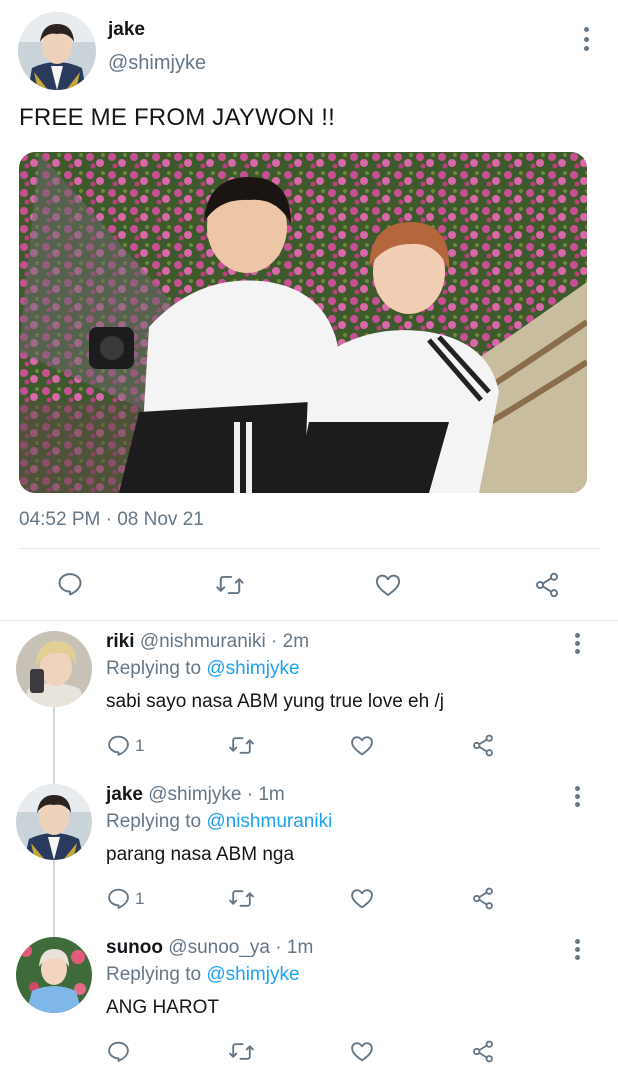  Describe the element at coordinates (111, 520) in the screenshot. I see `tweet-timestamp: 04:52 PM · 08 Nov 21` at that location.